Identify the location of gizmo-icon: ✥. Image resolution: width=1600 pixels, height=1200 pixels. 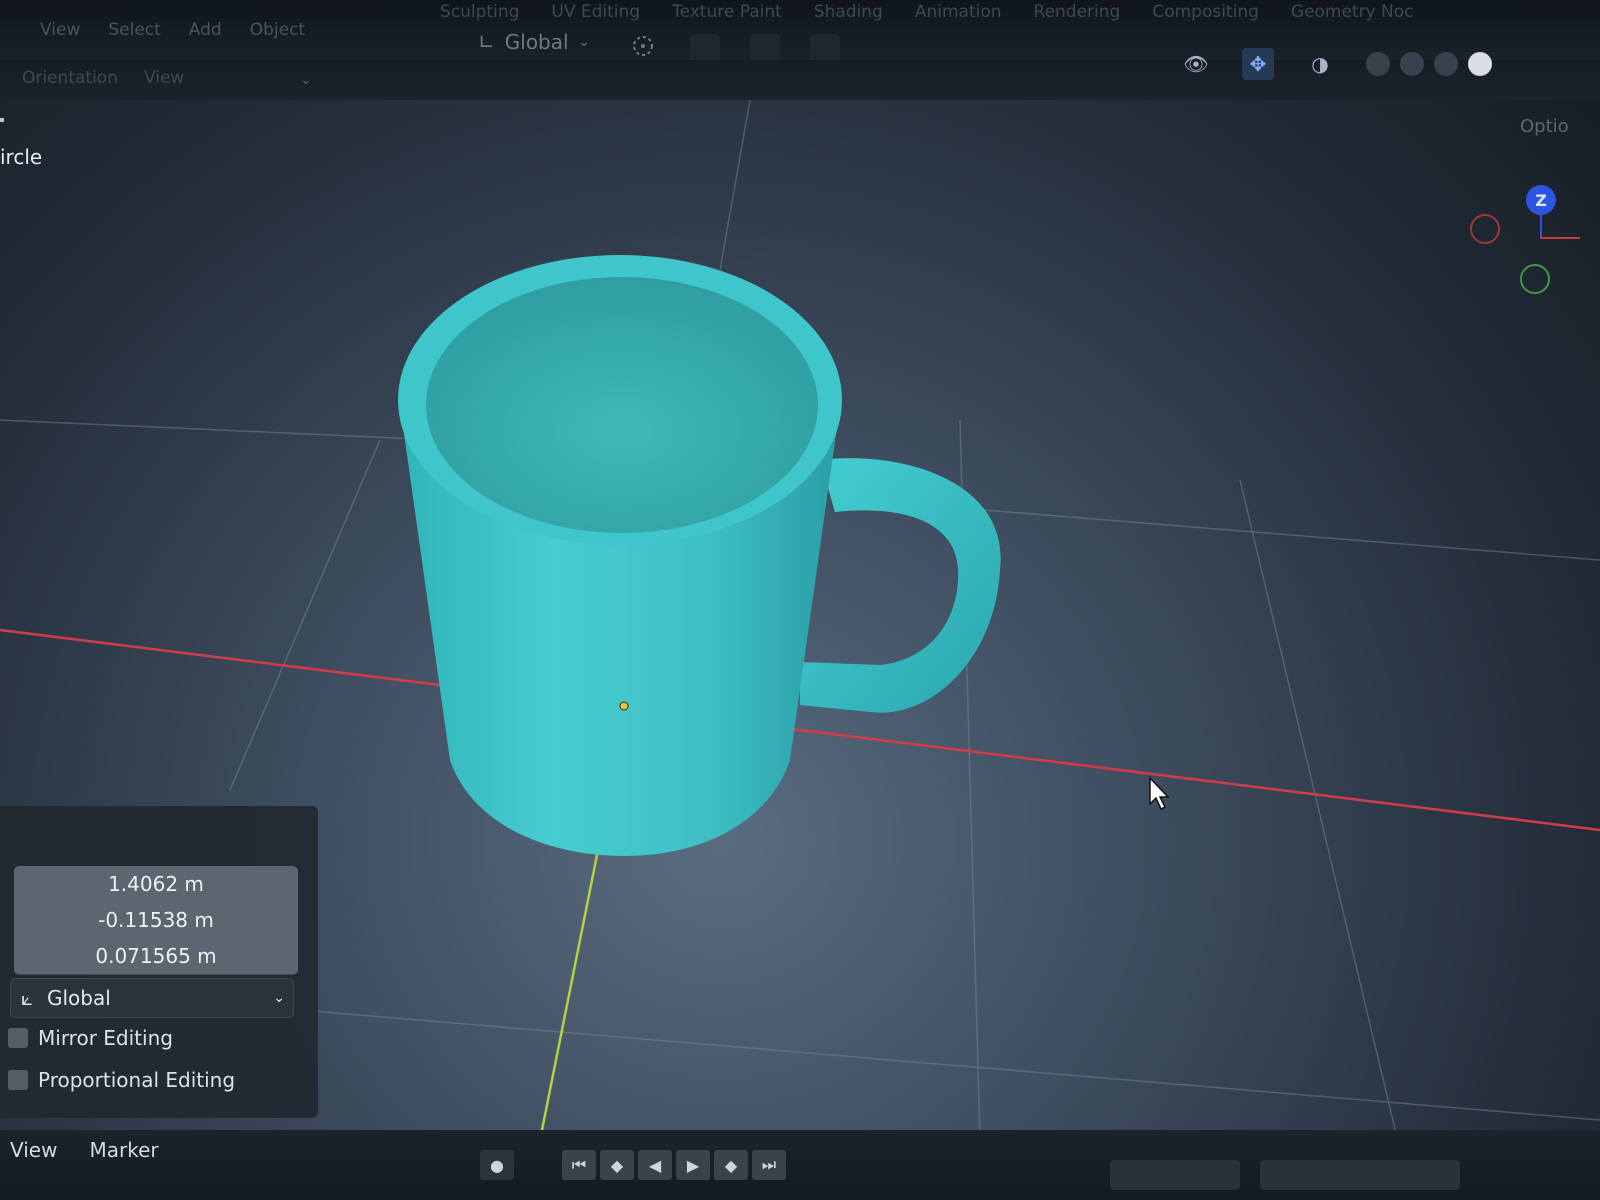
(1258, 64).